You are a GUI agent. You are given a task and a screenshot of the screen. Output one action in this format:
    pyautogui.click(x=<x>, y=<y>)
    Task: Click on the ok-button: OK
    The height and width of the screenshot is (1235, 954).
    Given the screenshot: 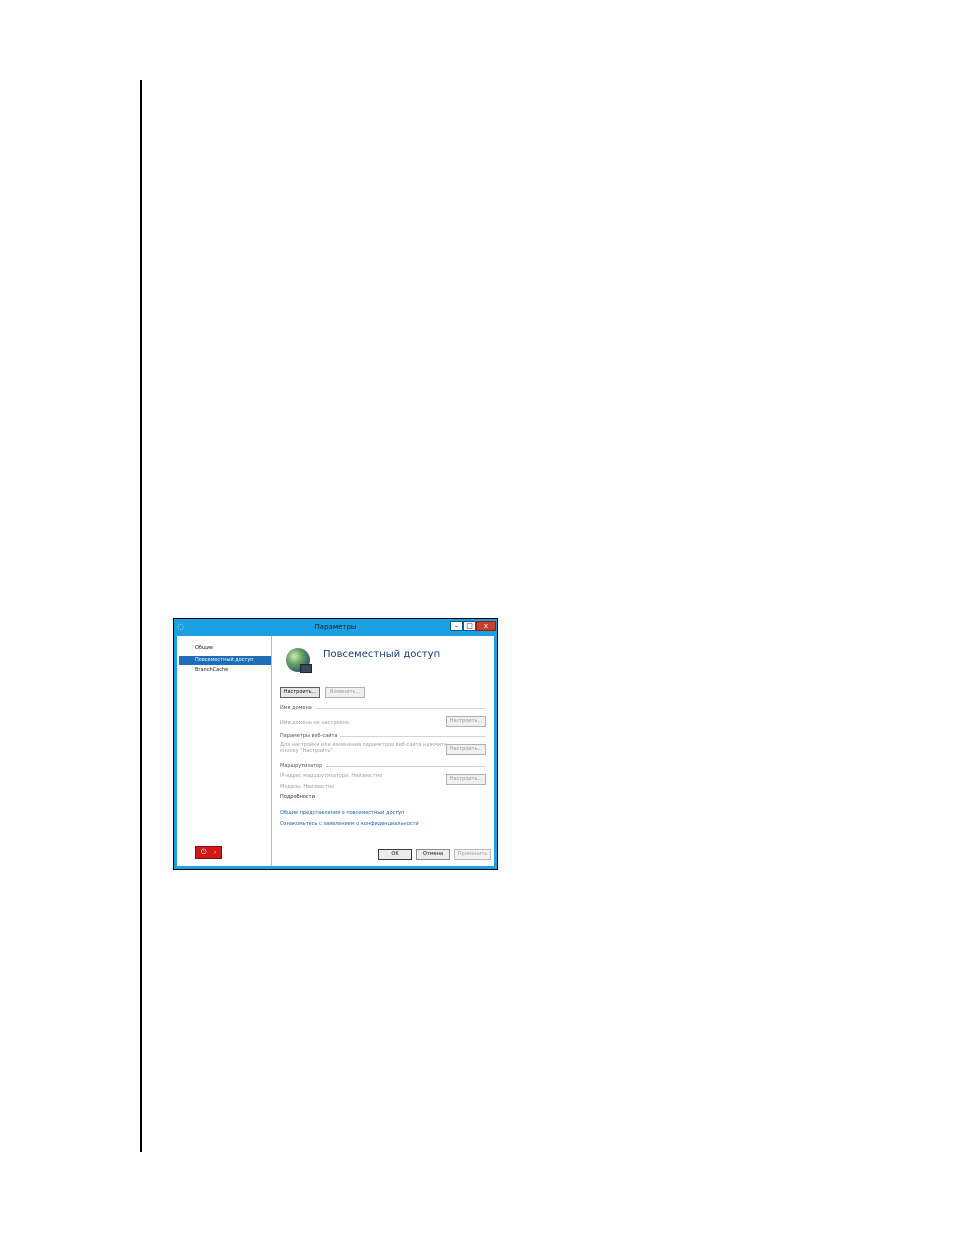 What is the action you would take?
    pyautogui.click(x=395, y=854)
    